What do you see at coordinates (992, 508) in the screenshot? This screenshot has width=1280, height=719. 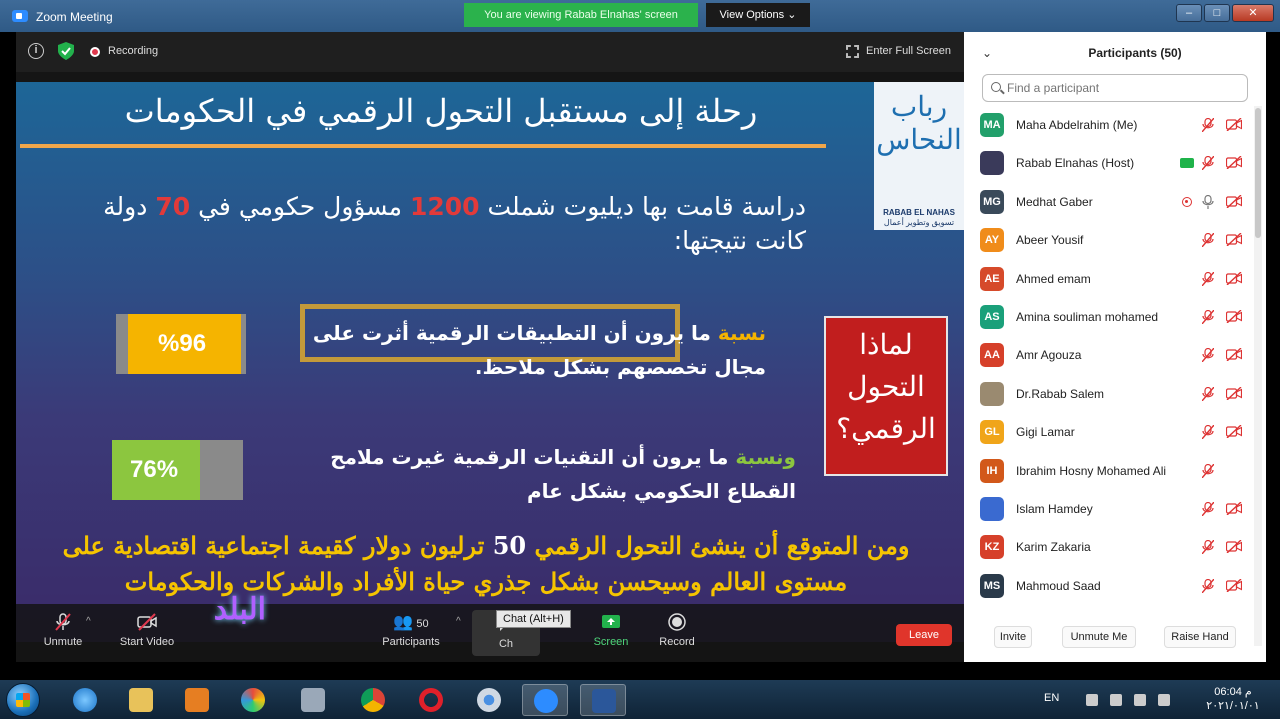 I see `avatar` at bounding box center [992, 508].